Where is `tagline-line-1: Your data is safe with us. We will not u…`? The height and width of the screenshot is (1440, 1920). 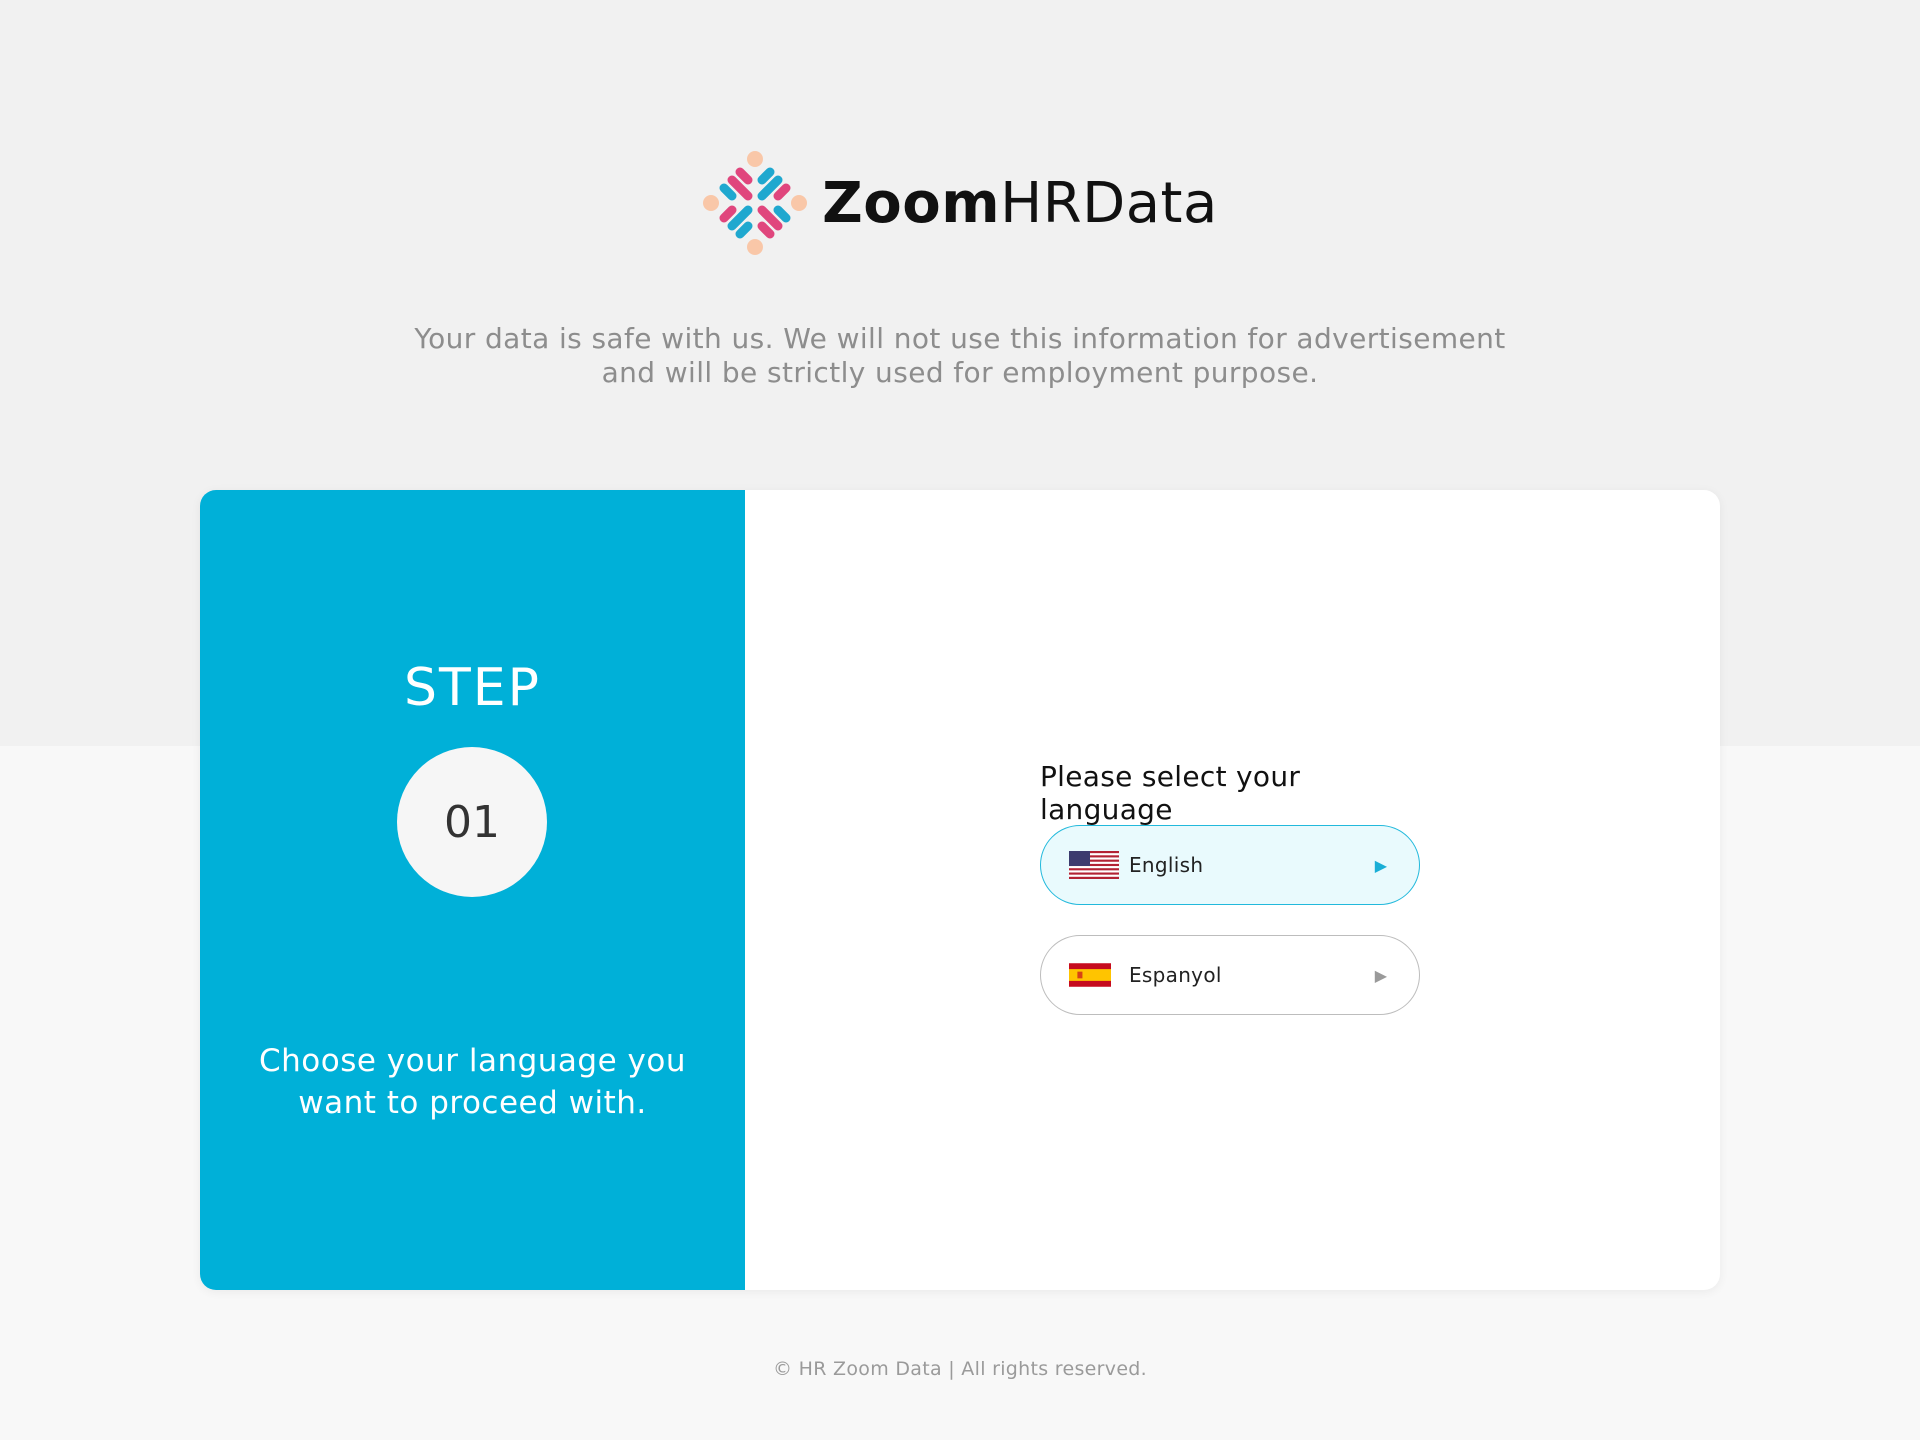 tagline-line-1: Your data is safe with us. We will not u… is located at coordinates (960, 338).